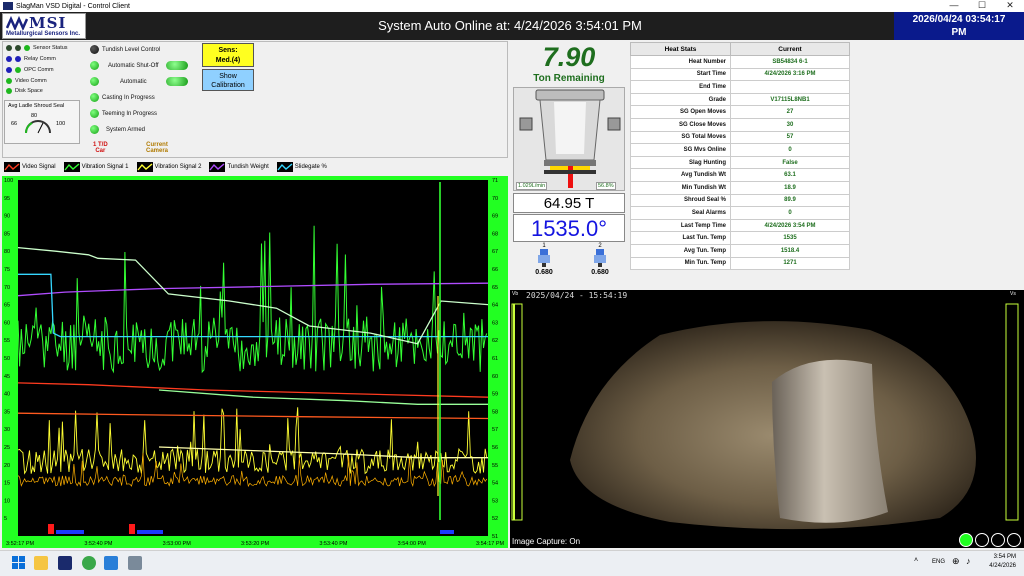 This screenshot has width=1024, height=576. I want to click on app-icon, so click(8, 6).